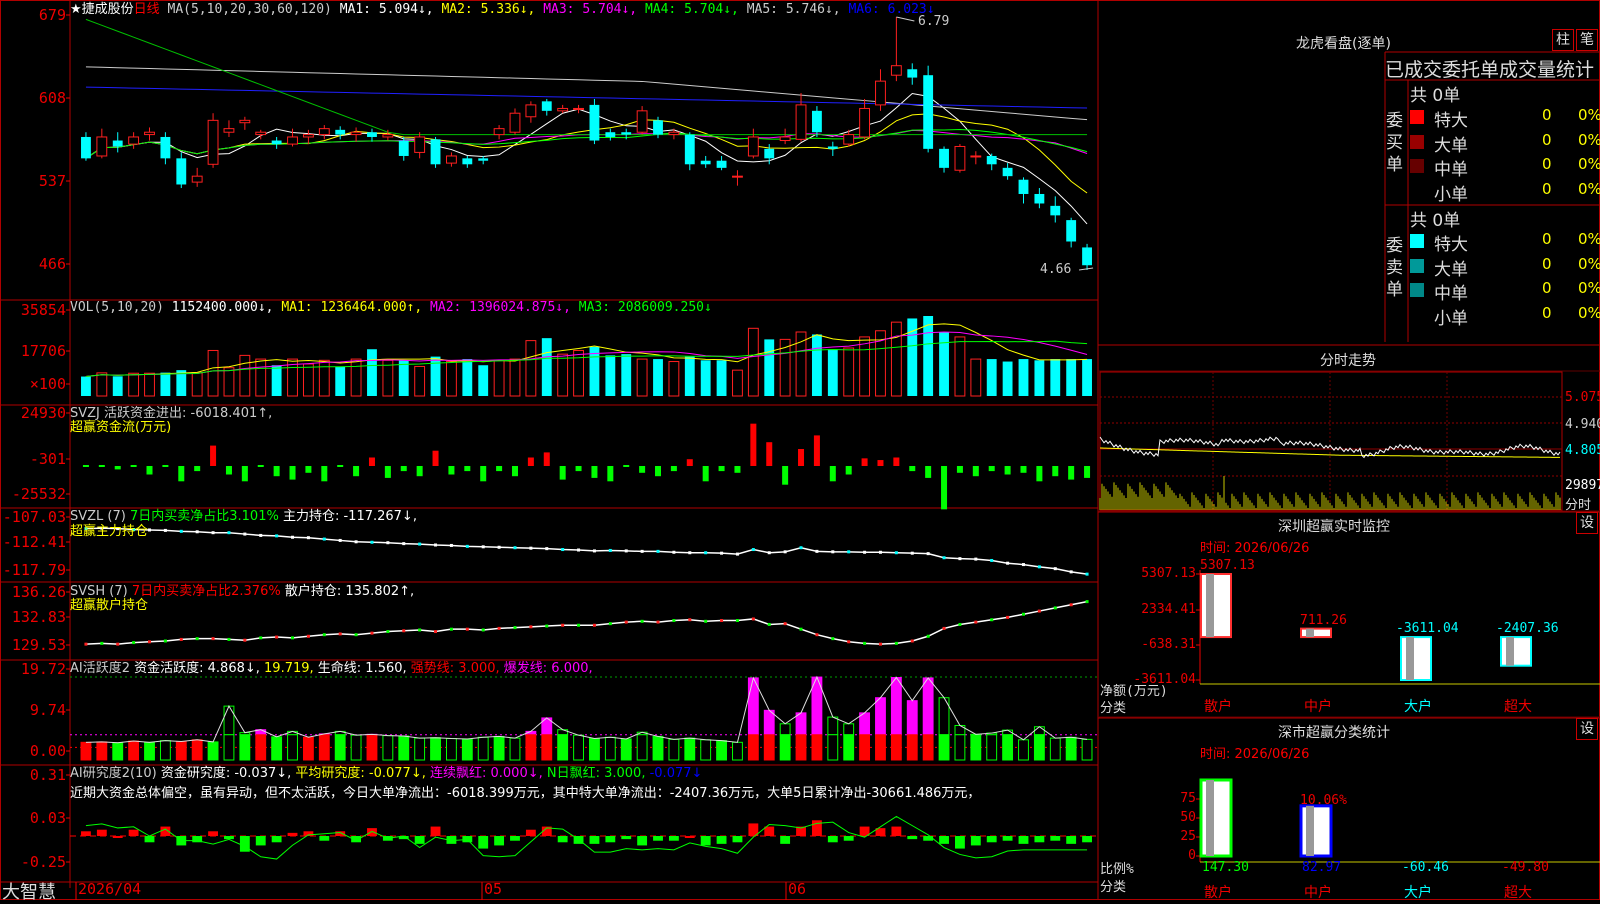 The image size is (1600, 904). What do you see at coordinates (1254, 546) in the screenshot?
I see `monitor-time: 时间: 2026/06/26` at bounding box center [1254, 546].